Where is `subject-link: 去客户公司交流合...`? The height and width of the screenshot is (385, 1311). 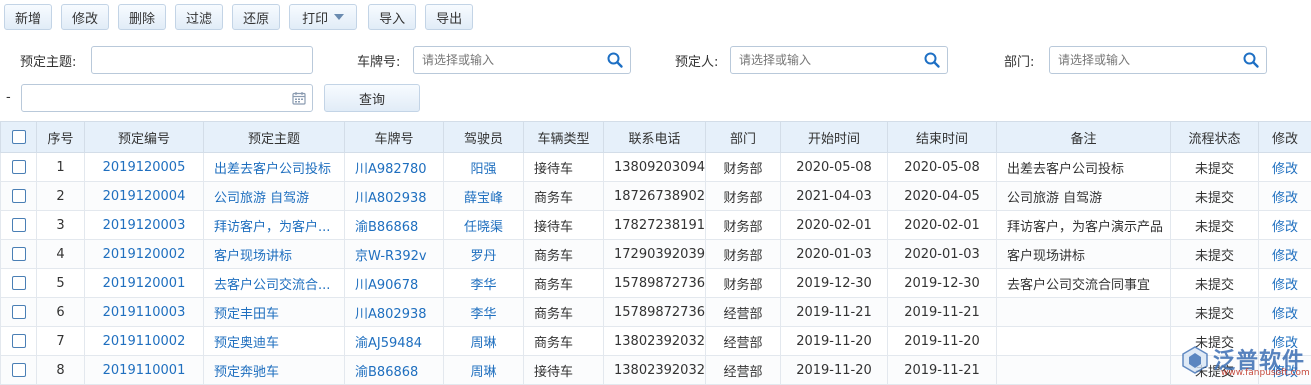
subject-link: 去客户公司交流合... is located at coordinates (274, 283).